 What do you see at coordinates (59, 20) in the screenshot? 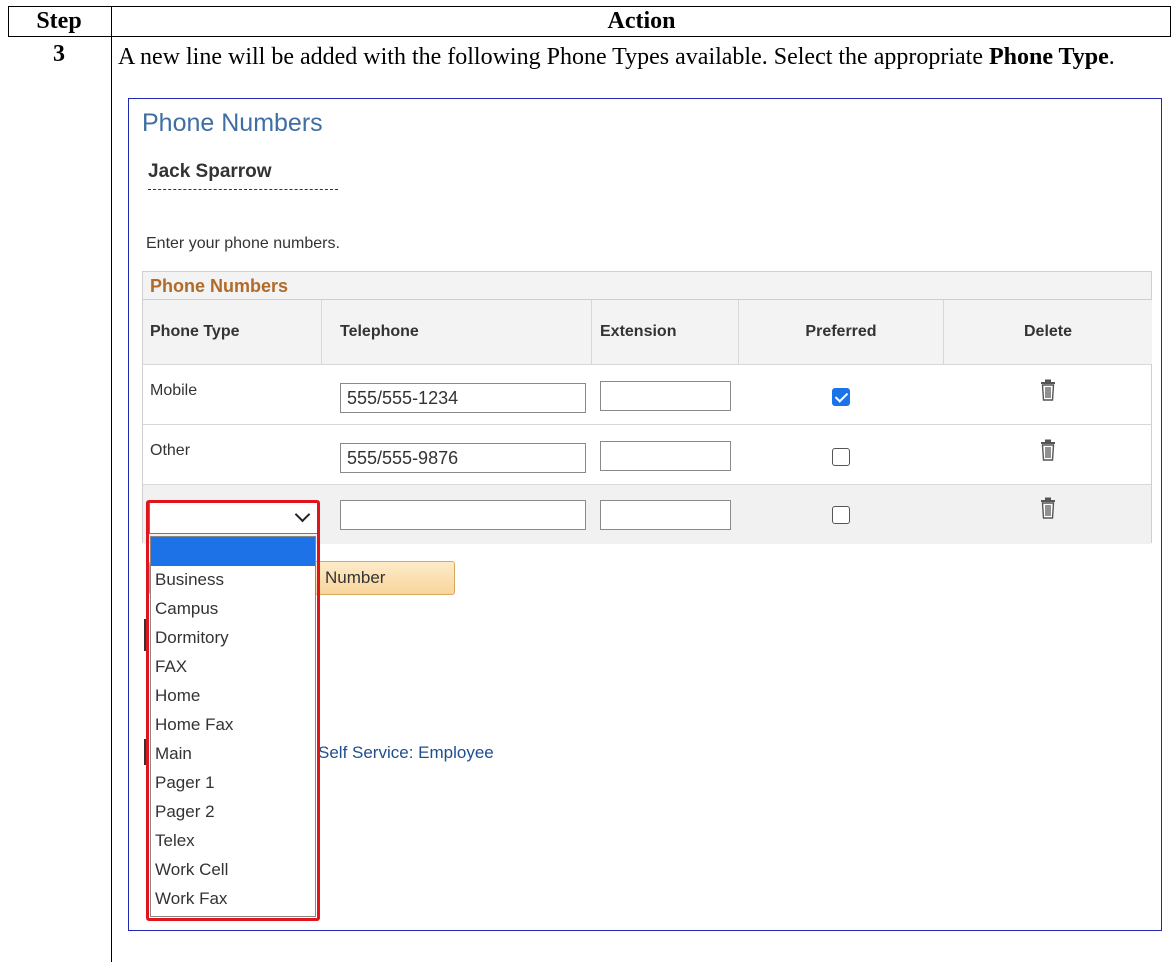
I see `header-step: Step` at bounding box center [59, 20].